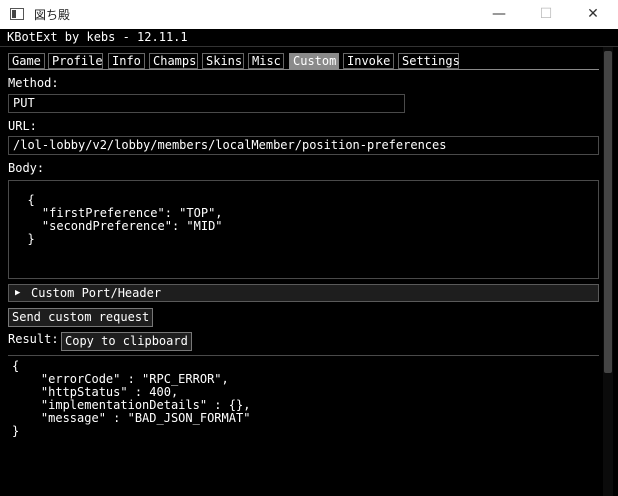  I want to click on vertical-scrollbar, so click(608, 271).